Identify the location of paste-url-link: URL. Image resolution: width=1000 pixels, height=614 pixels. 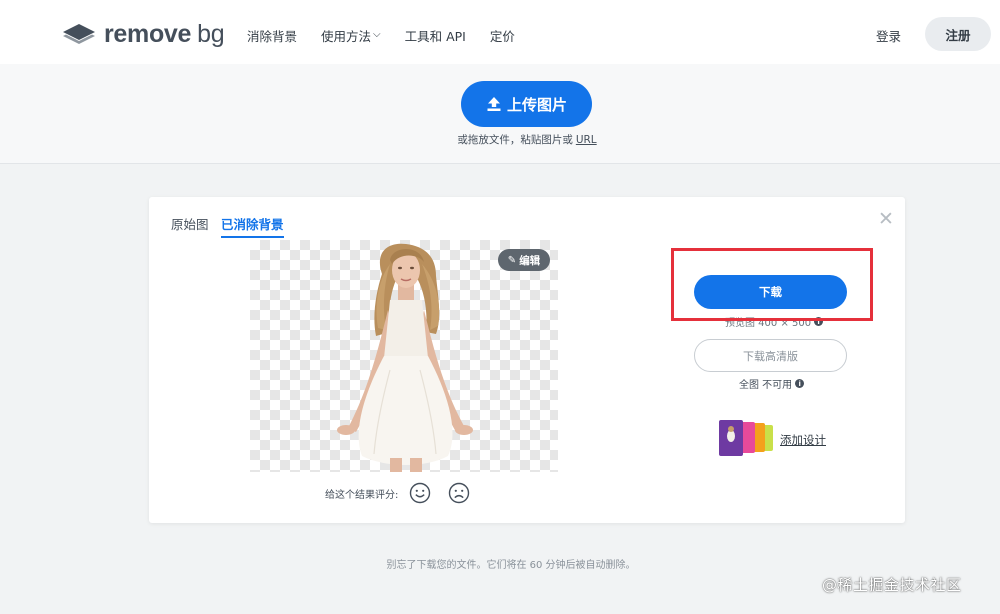
(586, 140).